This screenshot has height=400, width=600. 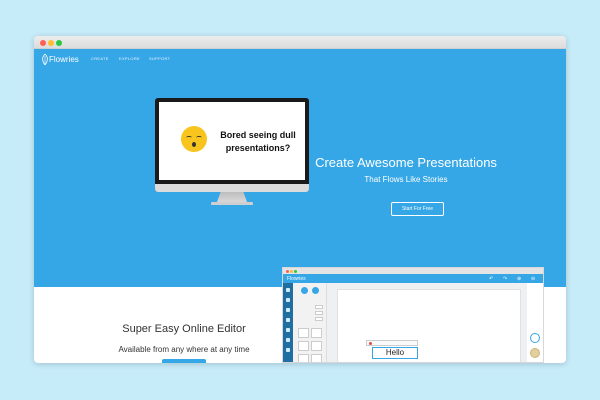 What do you see at coordinates (232, 203) in the screenshot?
I see `monitor-foot` at bounding box center [232, 203].